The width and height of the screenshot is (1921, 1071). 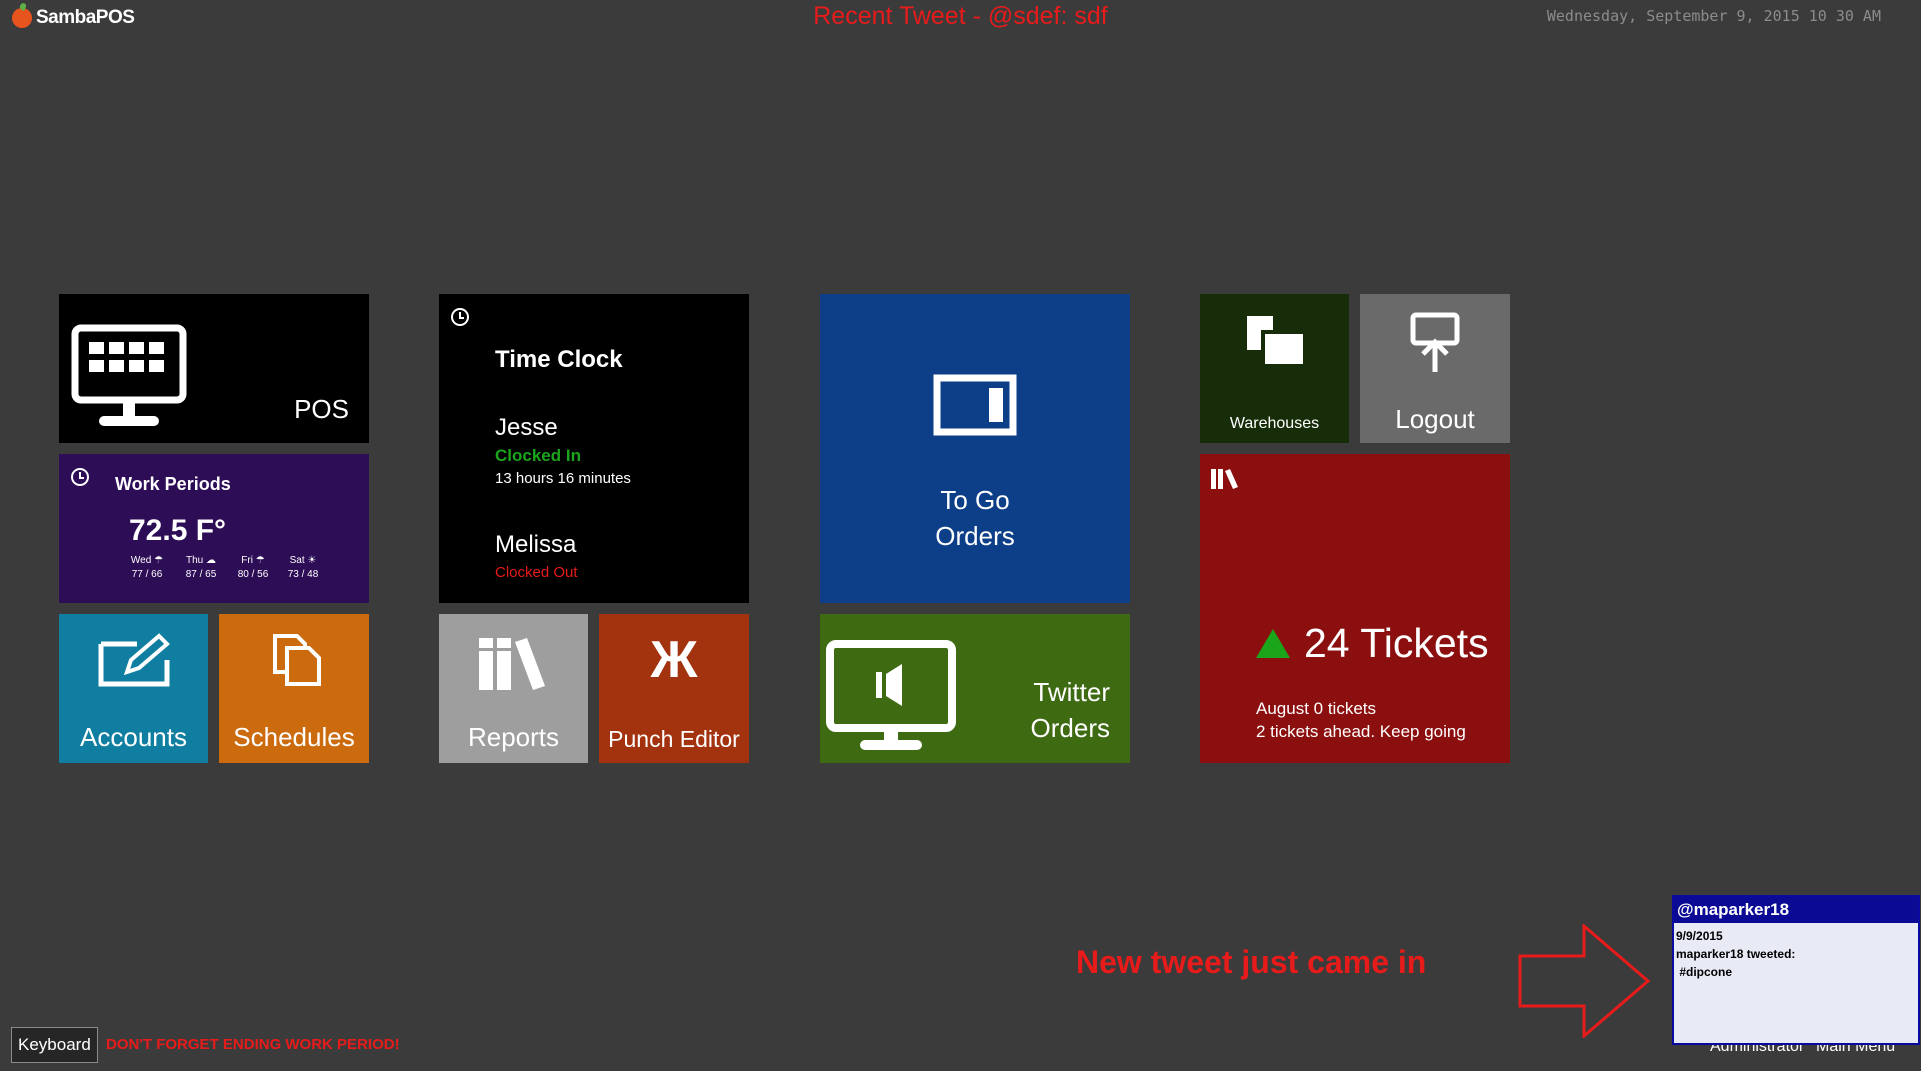 What do you see at coordinates (297, 560) in the screenshot?
I see `forecast-day: Sat` at bounding box center [297, 560].